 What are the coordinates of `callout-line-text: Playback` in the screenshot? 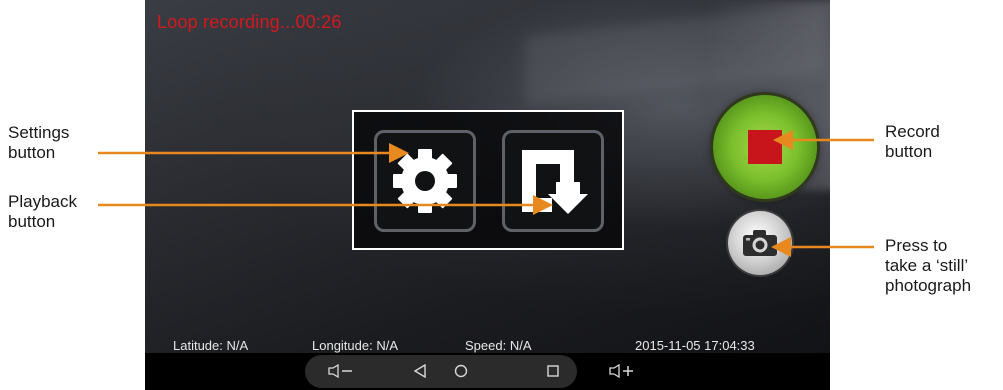 It's located at (42, 201).